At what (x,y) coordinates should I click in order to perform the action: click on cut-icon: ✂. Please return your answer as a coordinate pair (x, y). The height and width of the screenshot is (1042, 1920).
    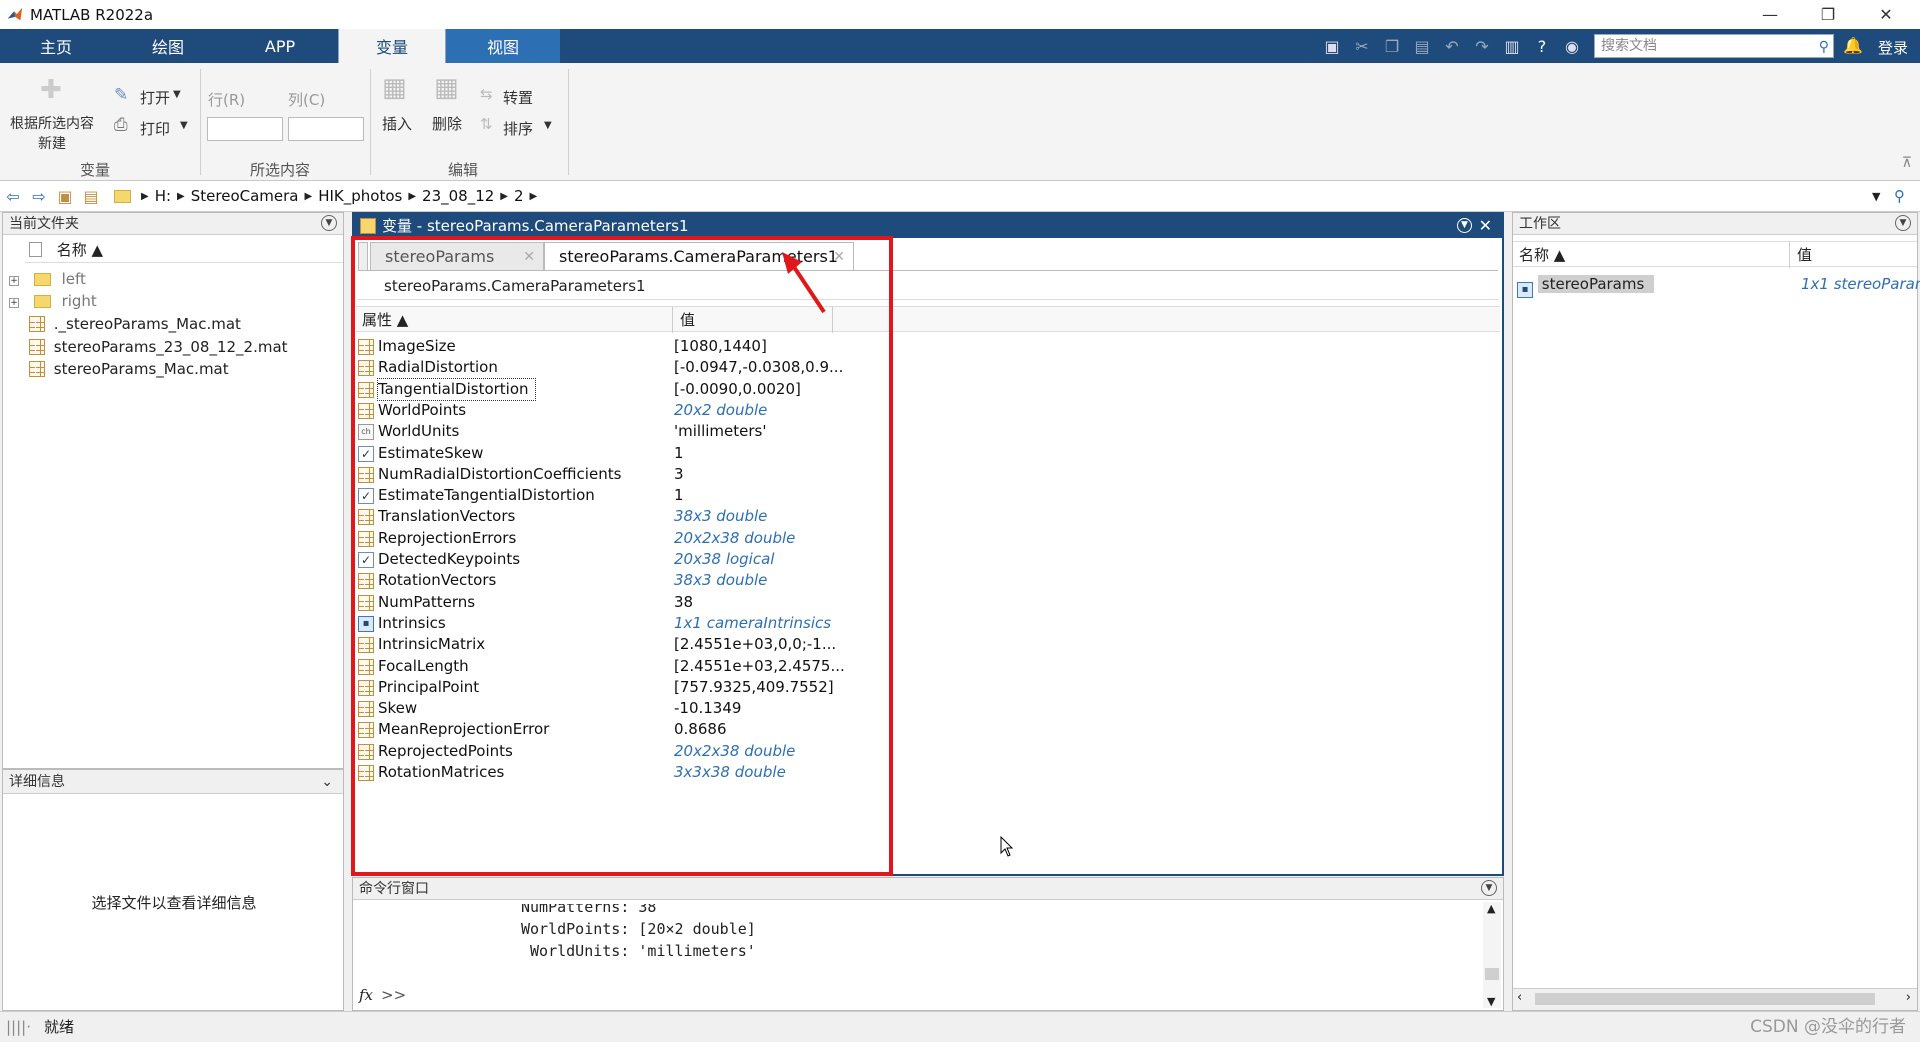
    Looking at the image, I should click on (1362, 47).